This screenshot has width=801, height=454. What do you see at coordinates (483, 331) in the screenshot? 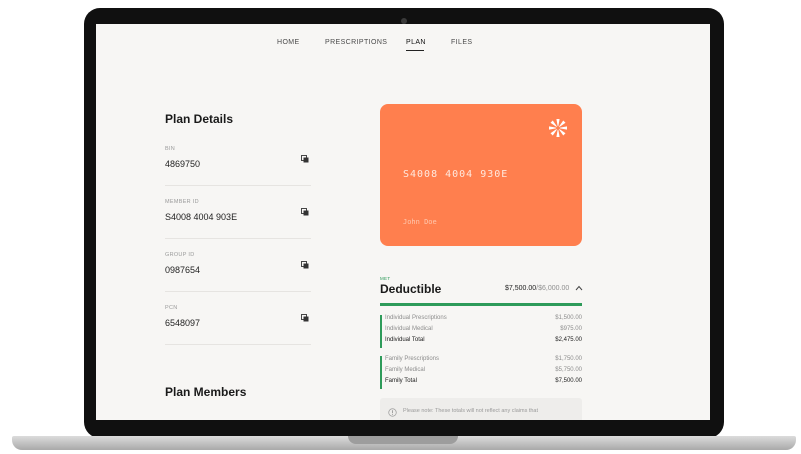
I see `table-row: Individual Medical $975.00` at bounding box center [483, 331].